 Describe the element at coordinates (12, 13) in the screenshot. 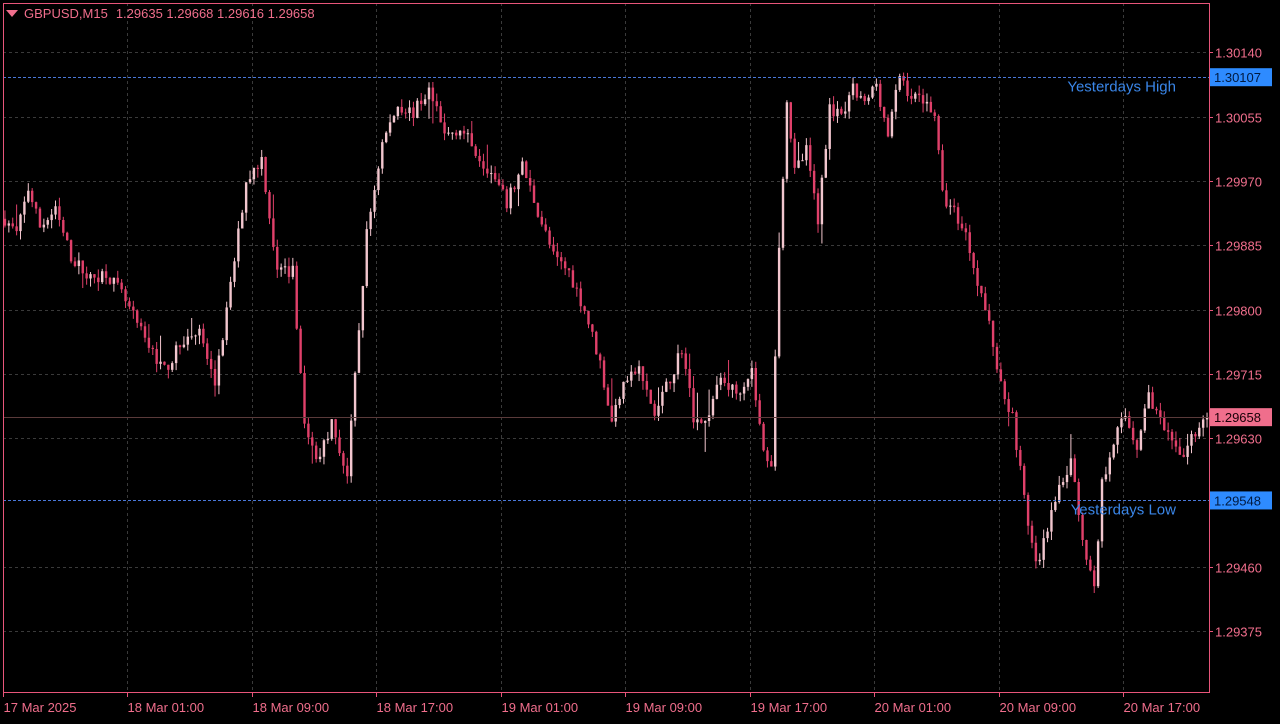

I see `chevron-down-icon` at that location.